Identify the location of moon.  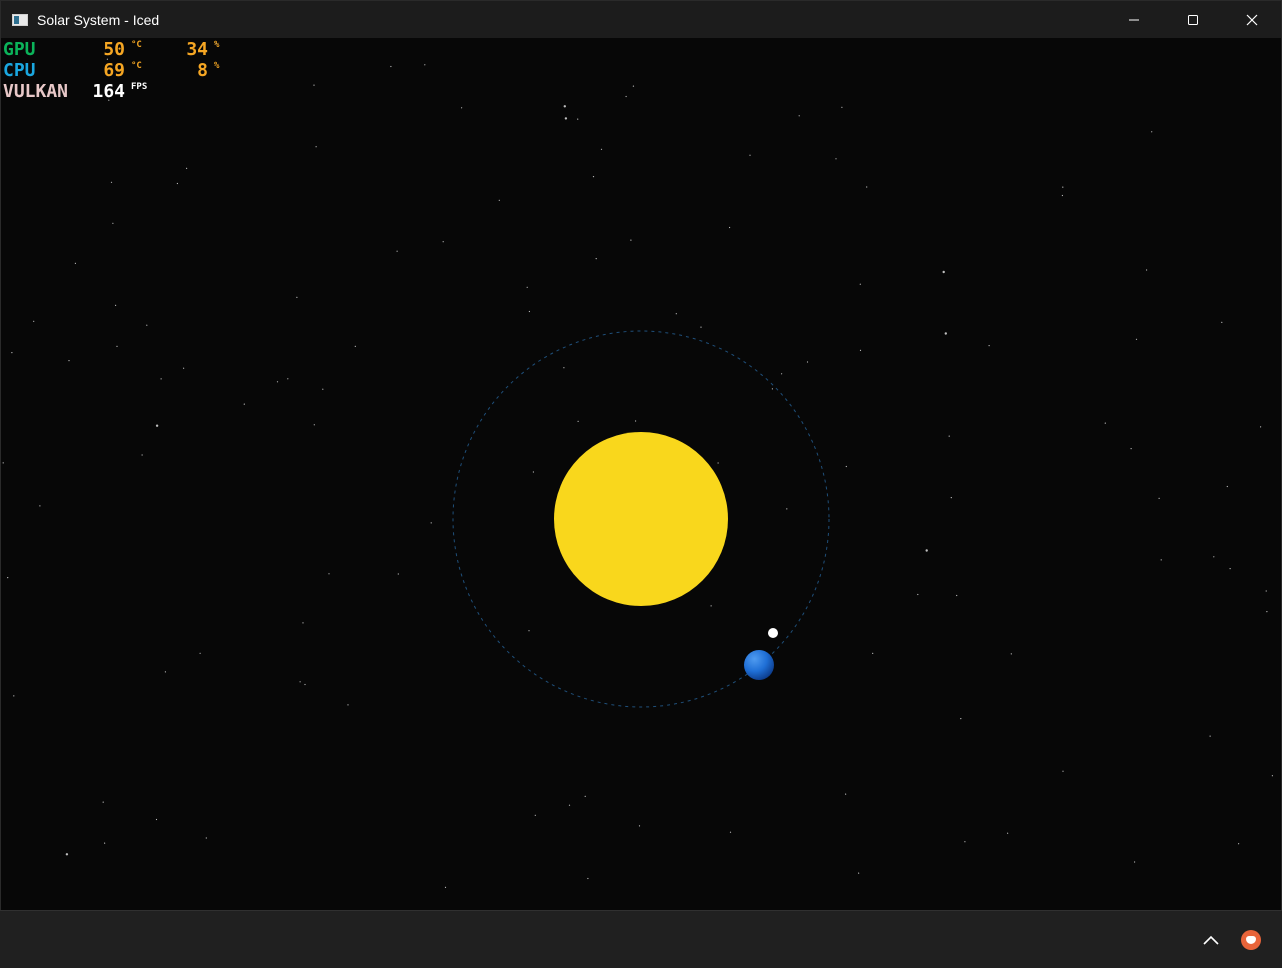
(773, 633).